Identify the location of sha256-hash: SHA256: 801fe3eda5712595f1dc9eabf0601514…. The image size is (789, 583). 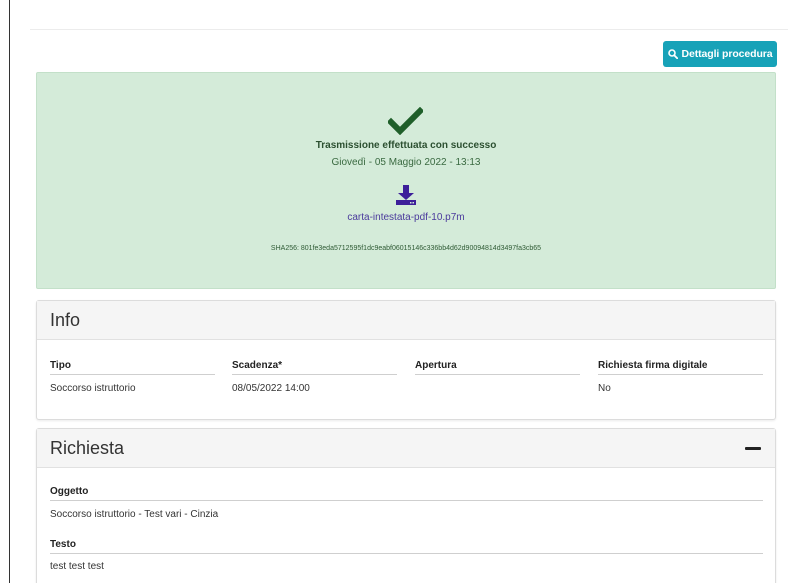
(406, 248).